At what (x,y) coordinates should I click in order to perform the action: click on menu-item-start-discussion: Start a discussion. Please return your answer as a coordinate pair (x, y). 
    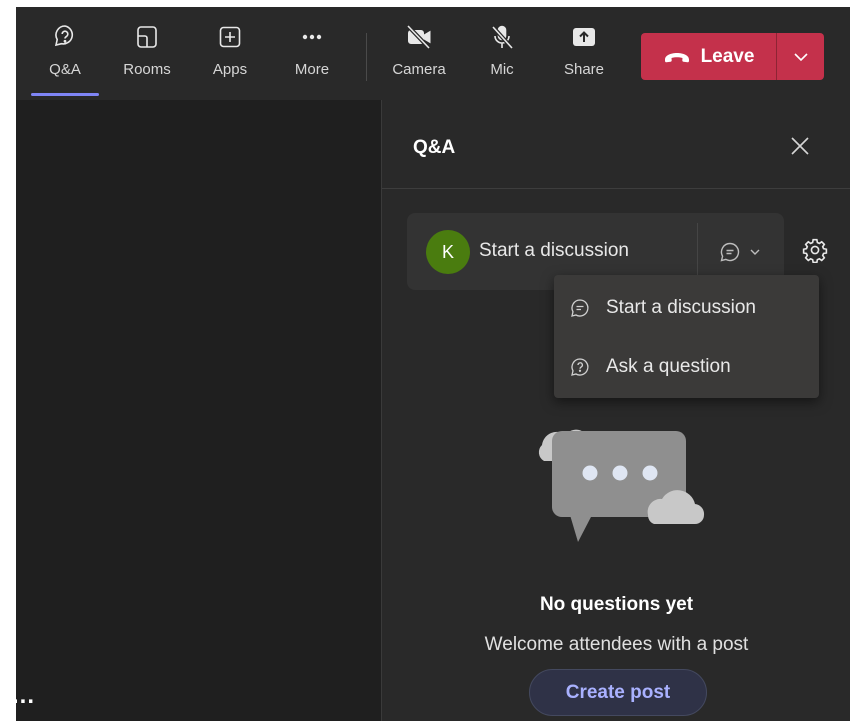
    Looking at the image, I should click on (686, 308).